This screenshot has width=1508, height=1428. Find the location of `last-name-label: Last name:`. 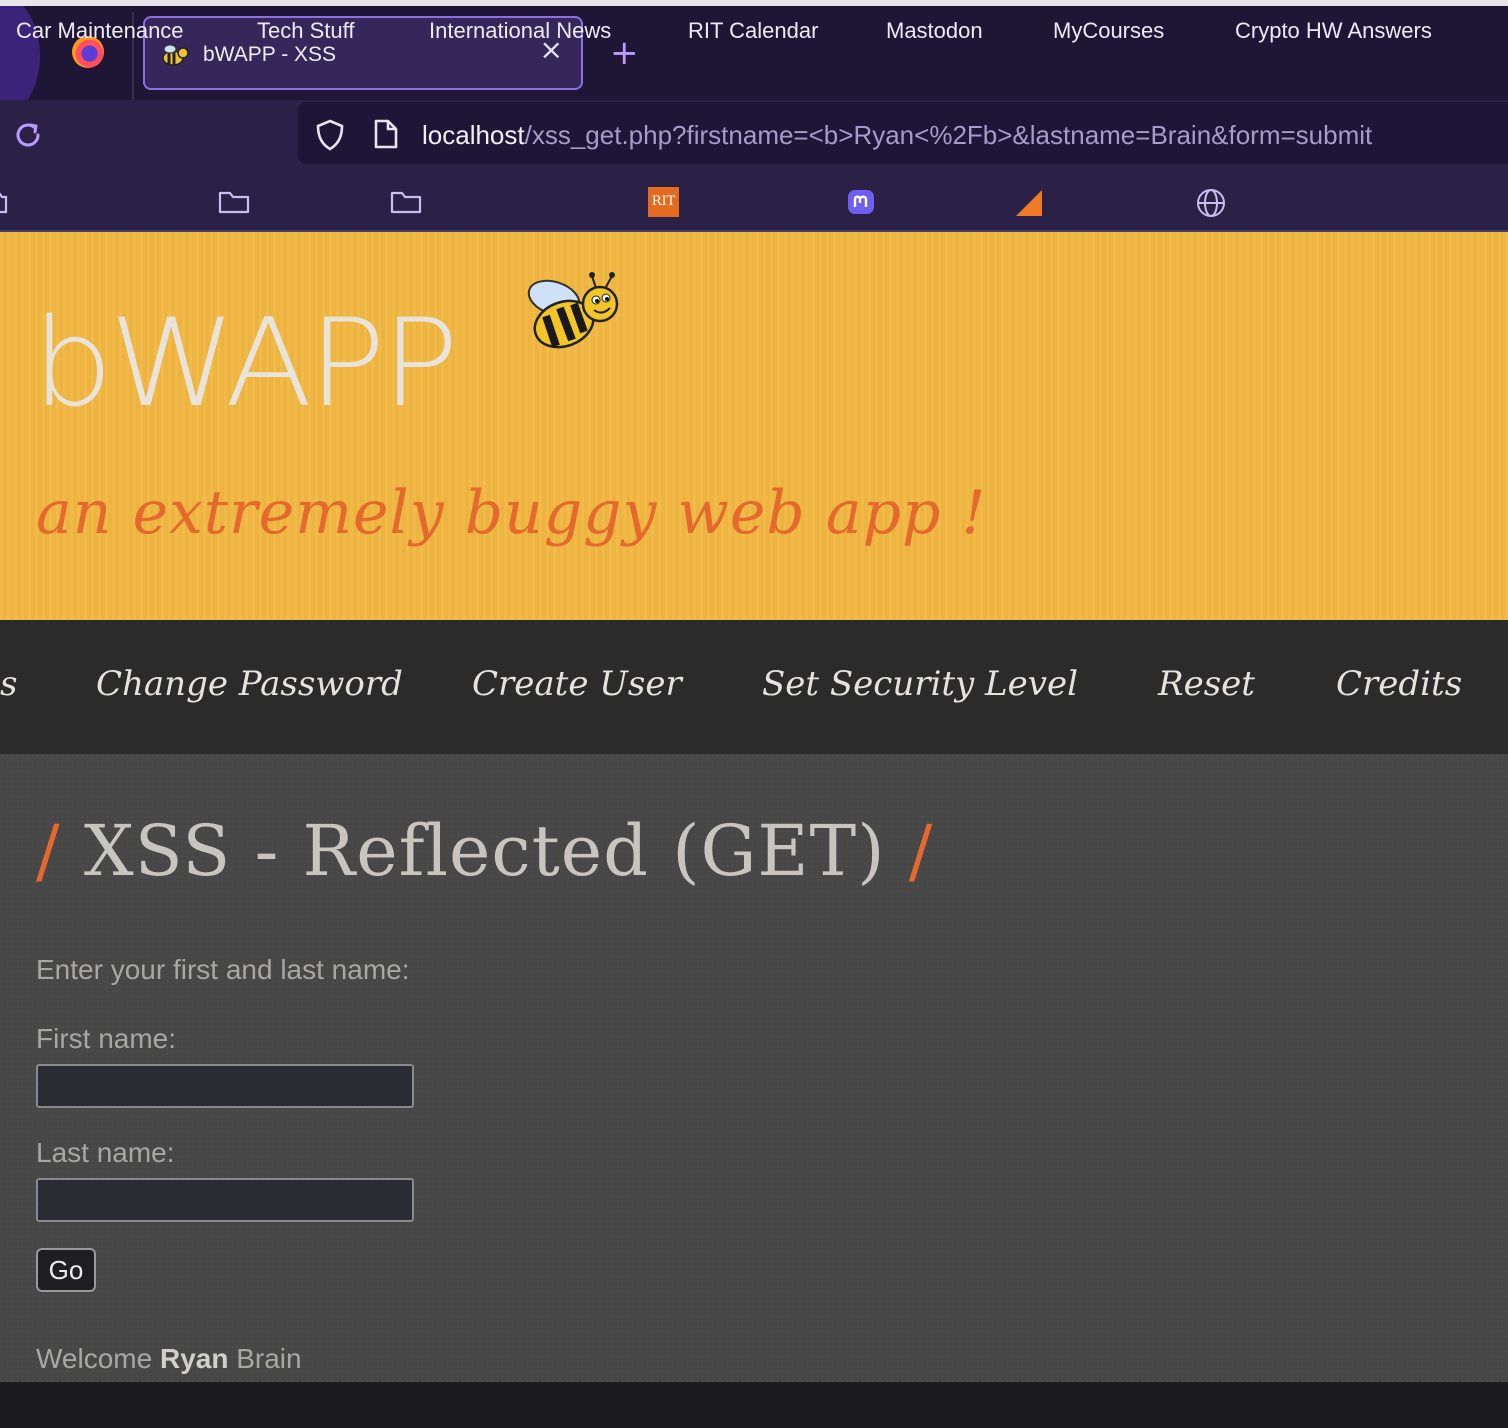

last-name-label: Last name: is located at coordinates (105, 1152).